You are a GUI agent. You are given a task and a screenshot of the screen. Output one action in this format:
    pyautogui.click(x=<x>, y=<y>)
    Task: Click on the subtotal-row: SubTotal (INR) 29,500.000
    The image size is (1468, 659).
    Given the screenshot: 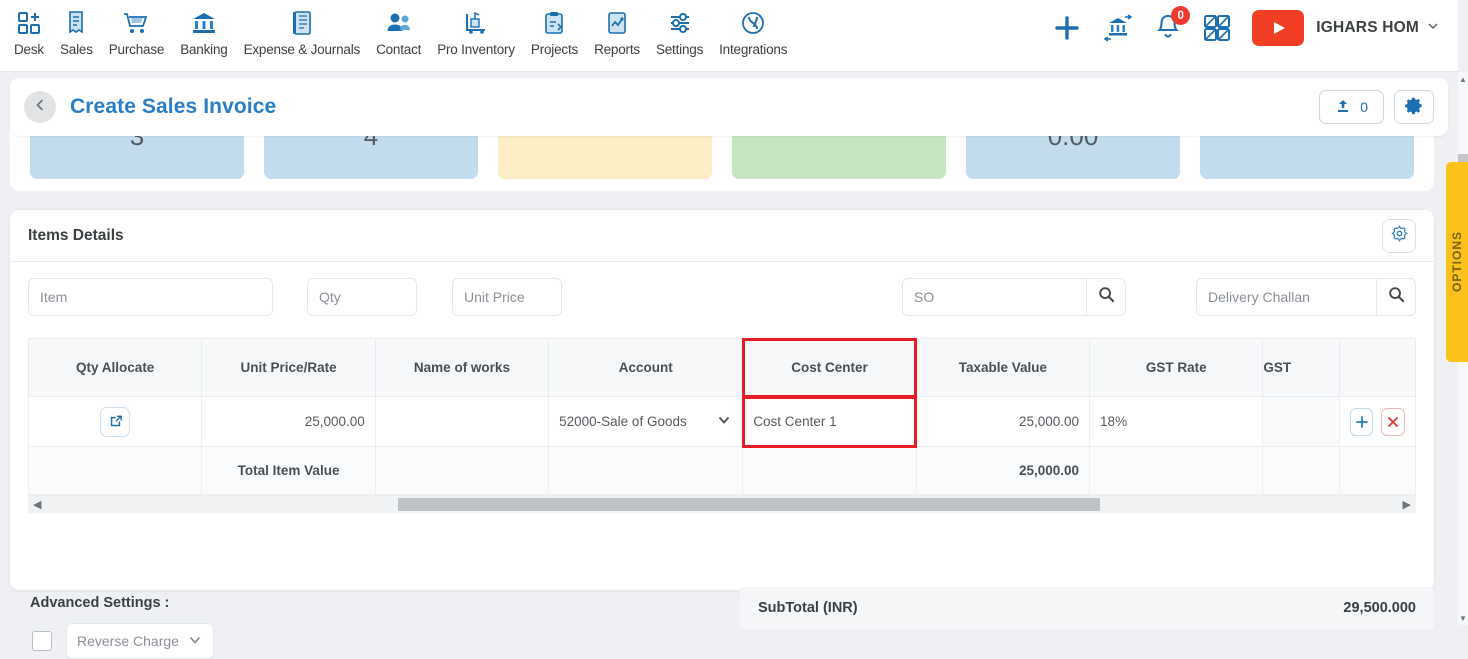 What is the action you would take?
    pyautogui.click(x=1087, y=608)
    